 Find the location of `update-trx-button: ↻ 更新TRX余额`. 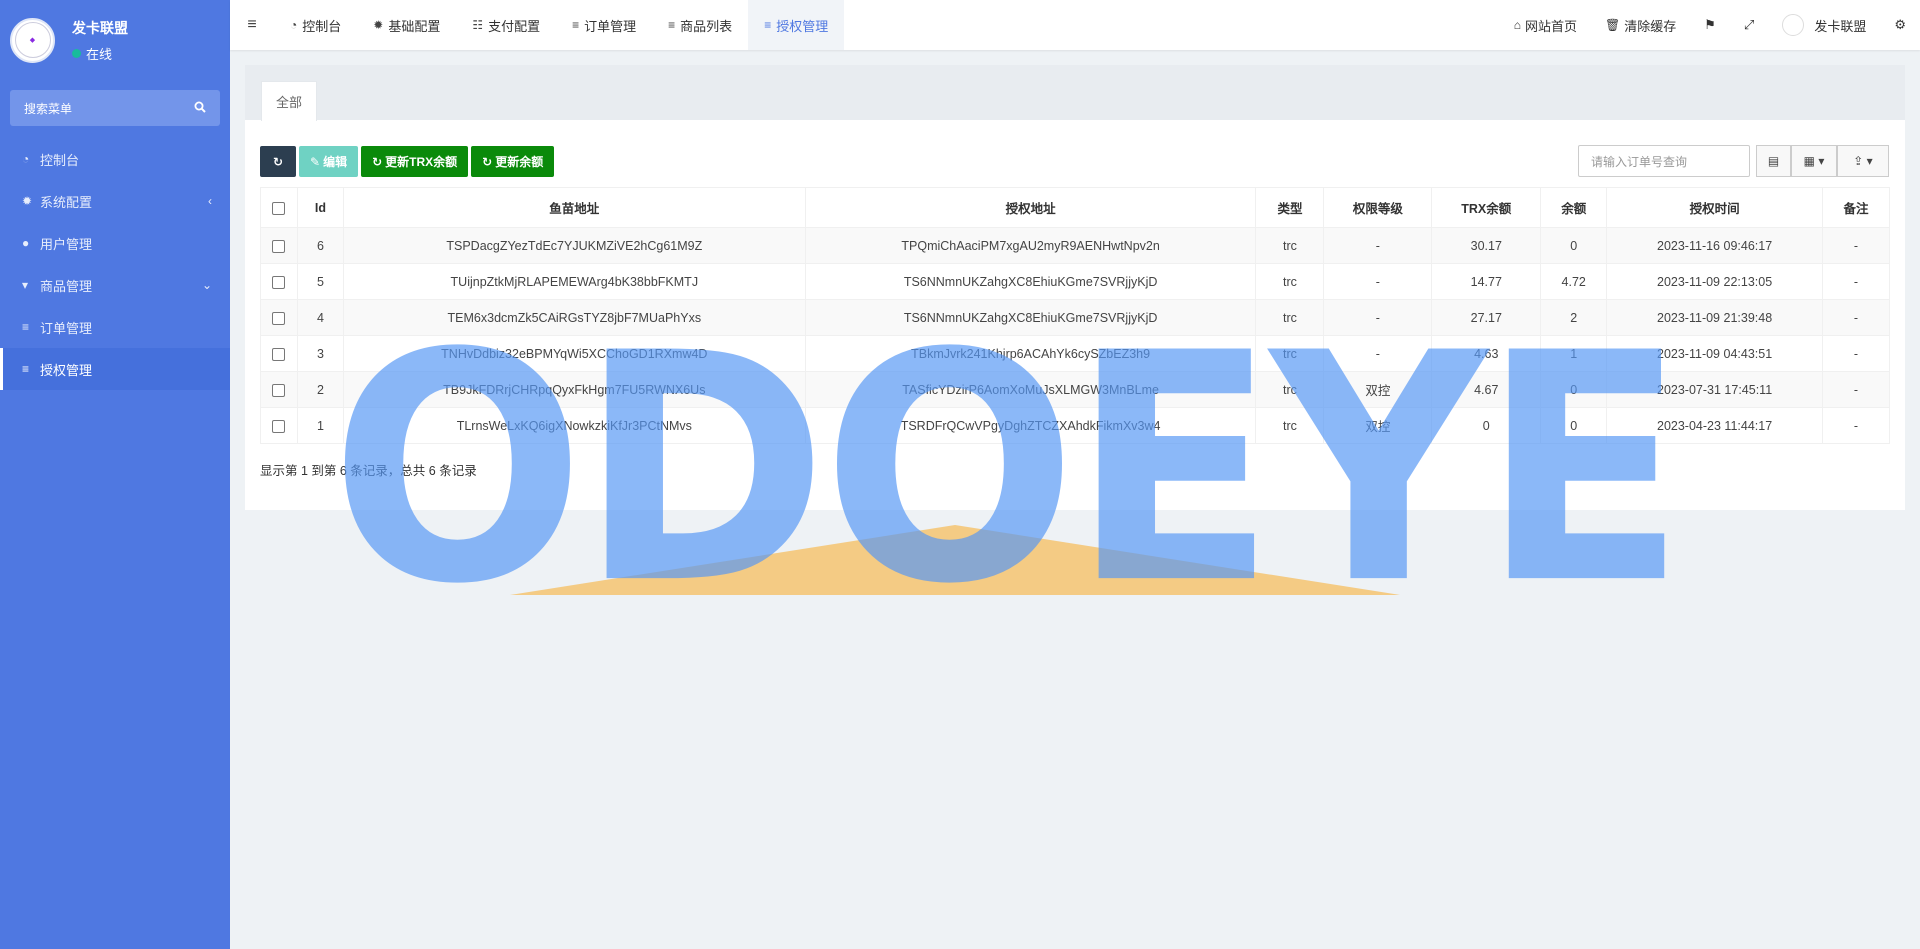

update-trx-button: ↻ 更新TRX余额 is located at coordinates (415, 161).